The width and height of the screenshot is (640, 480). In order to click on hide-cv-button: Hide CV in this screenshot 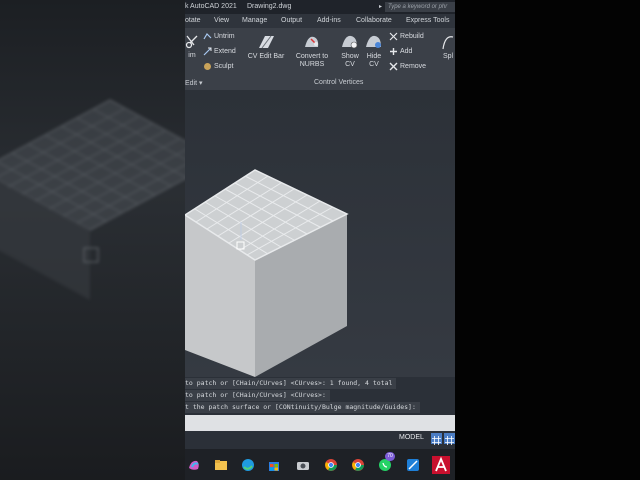, I will do `click(374, 51)`.